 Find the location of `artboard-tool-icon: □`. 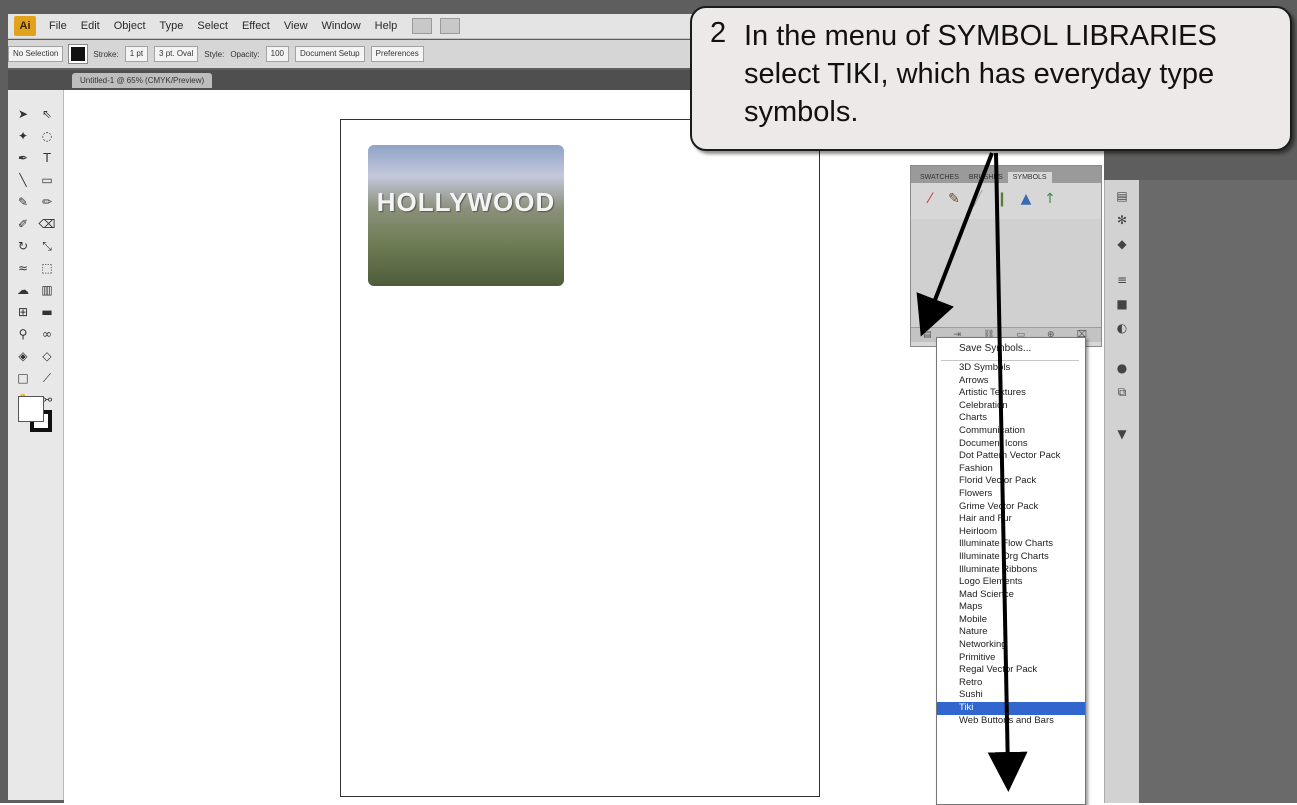

artboard-tool-icon: □ is located at coordinates (23, 378).